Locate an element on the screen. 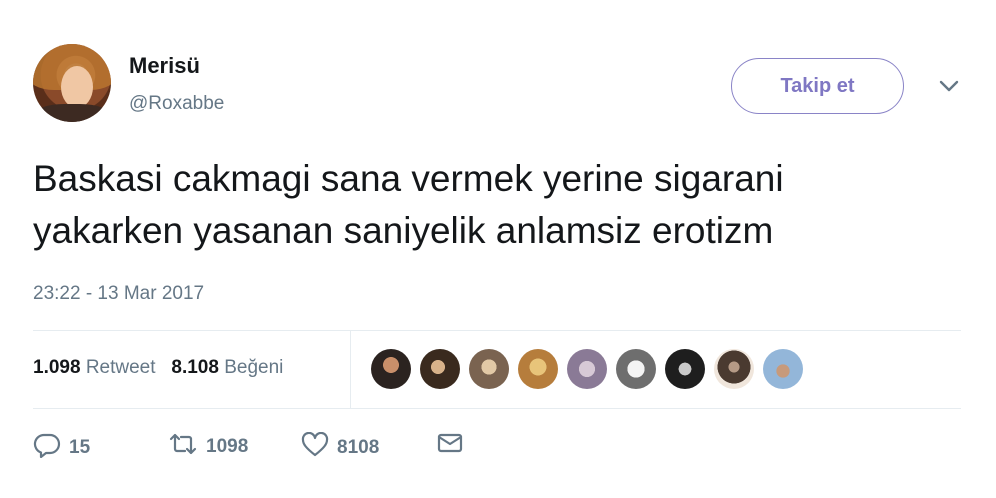 The height and width of the screenshot is (498, 996). tweet-stats: 1.098 Retweet 8.108 Beğeni is located at coordinates (158, 368).